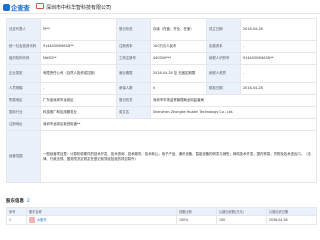 The image size is (320, 240). What do you see at coordinates (16, 220) in the screenshot?
I see `row-index: 1` at bounding box center [16, 220].